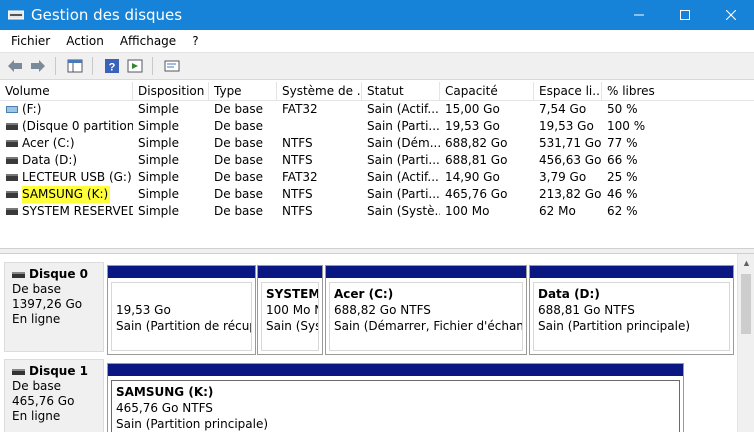  Describe the element at coordinates (622, 194) in the screenshot. I see `cell-percent-free: 46 %` at that location.